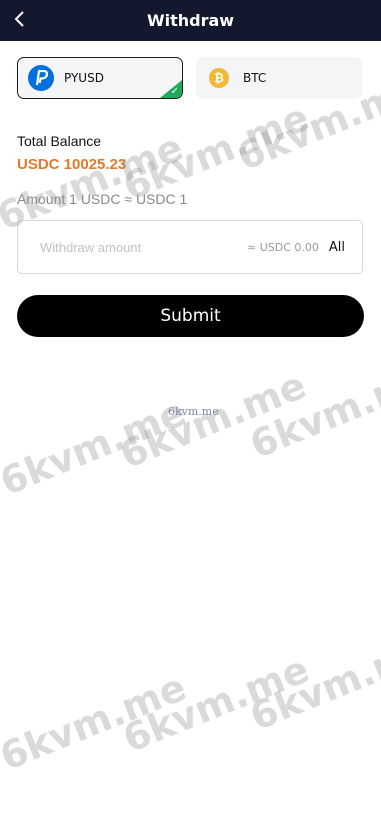 This screenshot has height=824, width=381. What do you see at coordinates (193, 411) in the screenshot?
I see `watermark-small-text: 6kvm.me` at bounding box center [193, 411].